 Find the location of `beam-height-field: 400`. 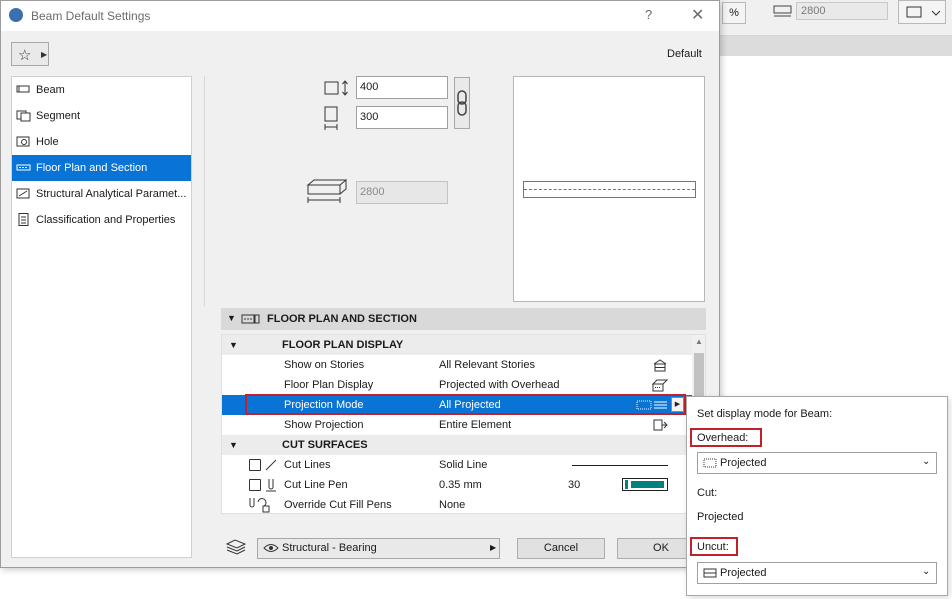

beam-height-field: 400 is located at coordinates (402, 87).